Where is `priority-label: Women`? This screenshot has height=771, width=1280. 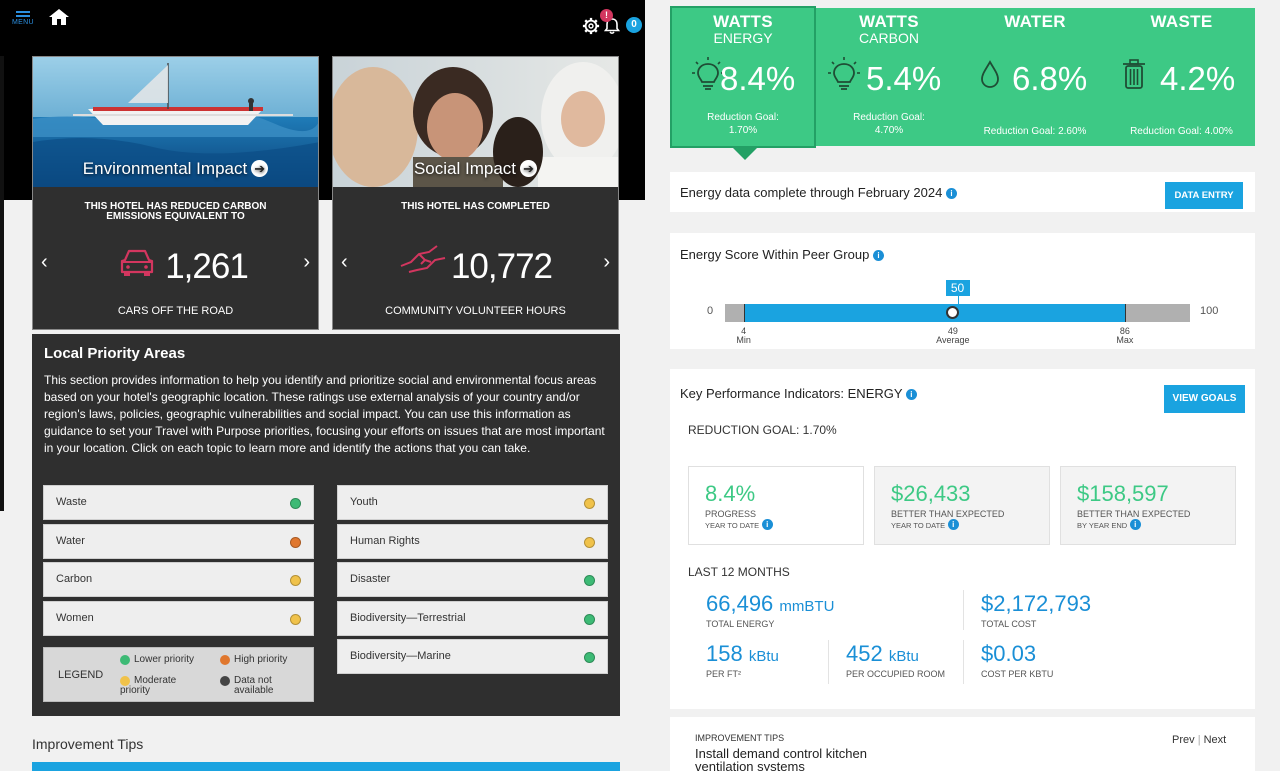
priority-label: Women is located at coordinates (75, 617).